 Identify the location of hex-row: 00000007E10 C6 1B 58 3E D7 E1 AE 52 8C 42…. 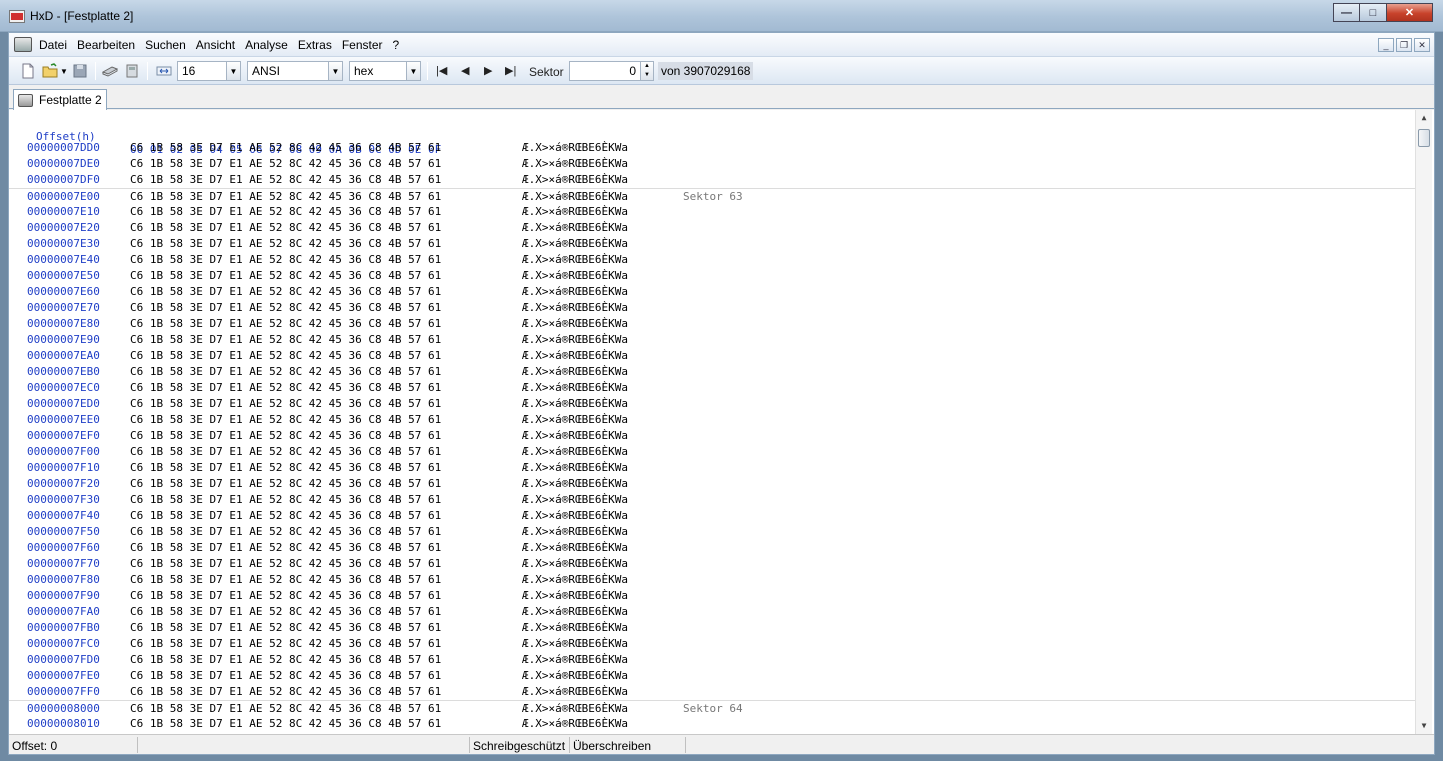
(712, 212).